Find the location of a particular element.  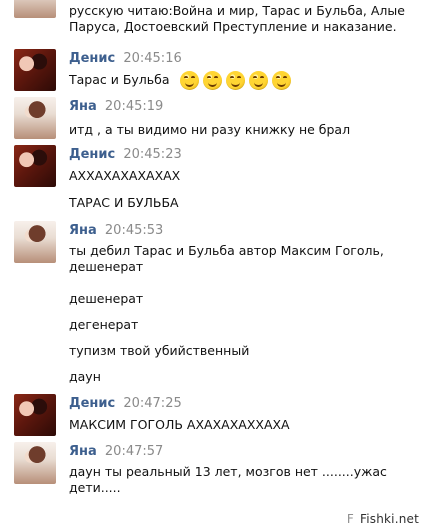

message-meta-6: Яна 20:47:57 is located at coordinates (116, 452).